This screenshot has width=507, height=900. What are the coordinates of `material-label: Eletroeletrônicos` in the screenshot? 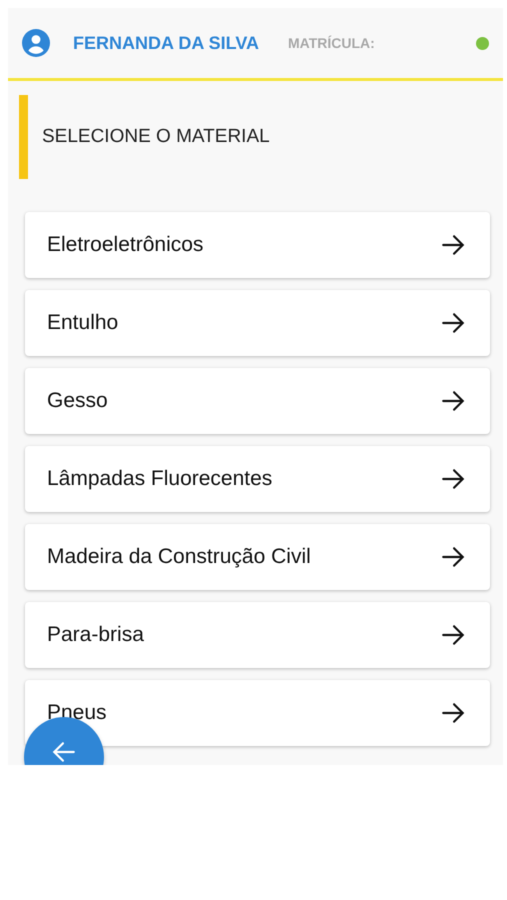 It's located at (125, 245).